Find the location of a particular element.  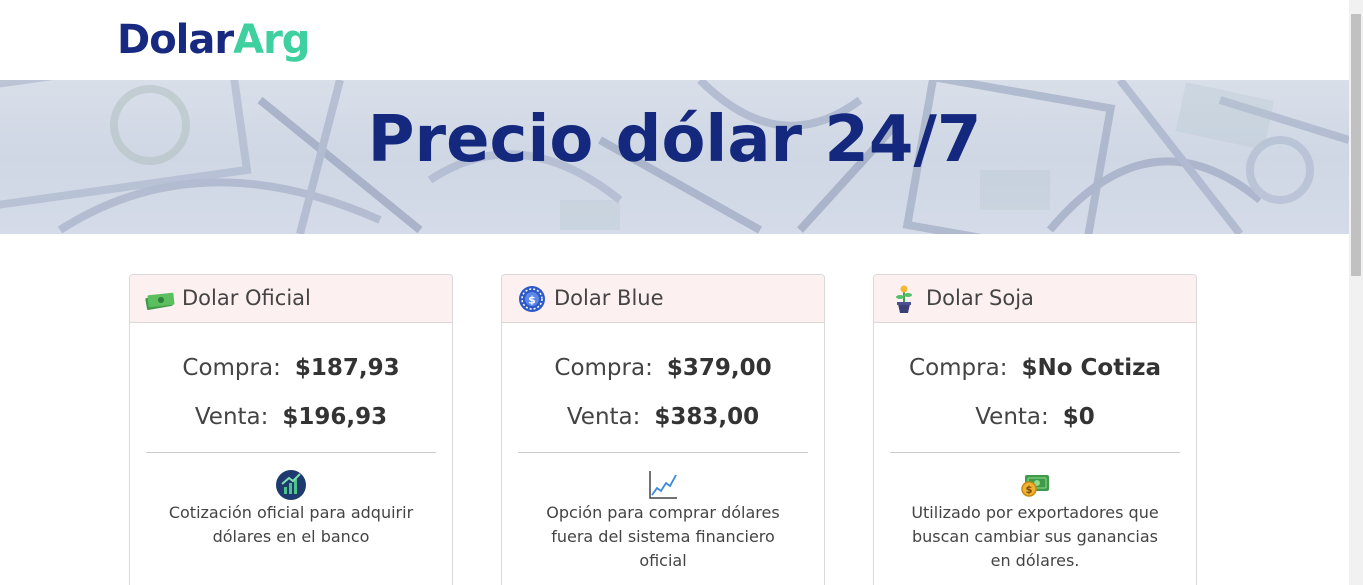

card-title: Dolar Blue is located at coordinates (609, 298).